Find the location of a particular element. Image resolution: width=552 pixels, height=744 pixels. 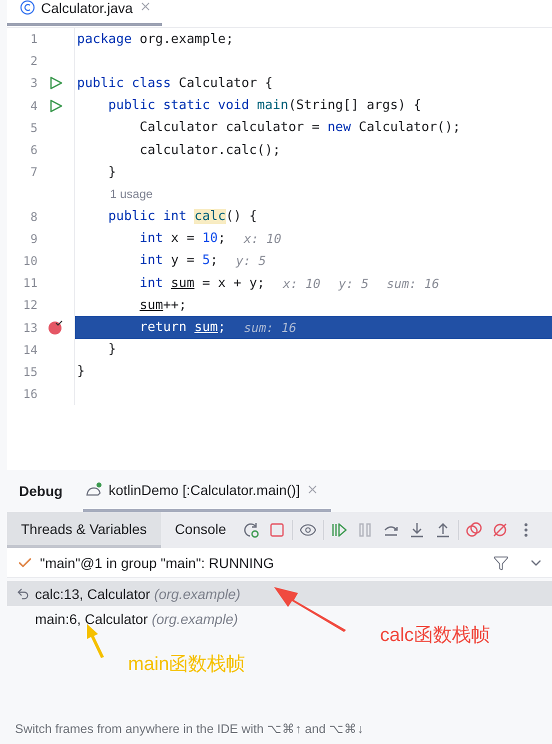

panel-tab: Console is located at coordinates (200, 530).